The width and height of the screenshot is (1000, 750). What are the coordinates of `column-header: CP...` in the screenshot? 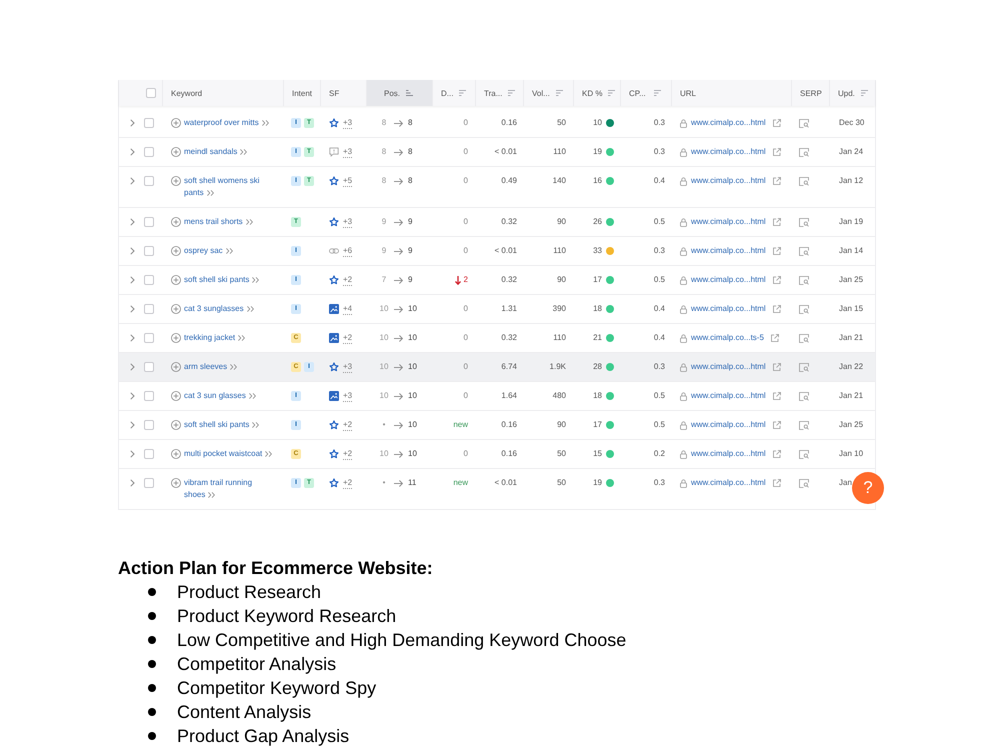 It's located at (645, 93).